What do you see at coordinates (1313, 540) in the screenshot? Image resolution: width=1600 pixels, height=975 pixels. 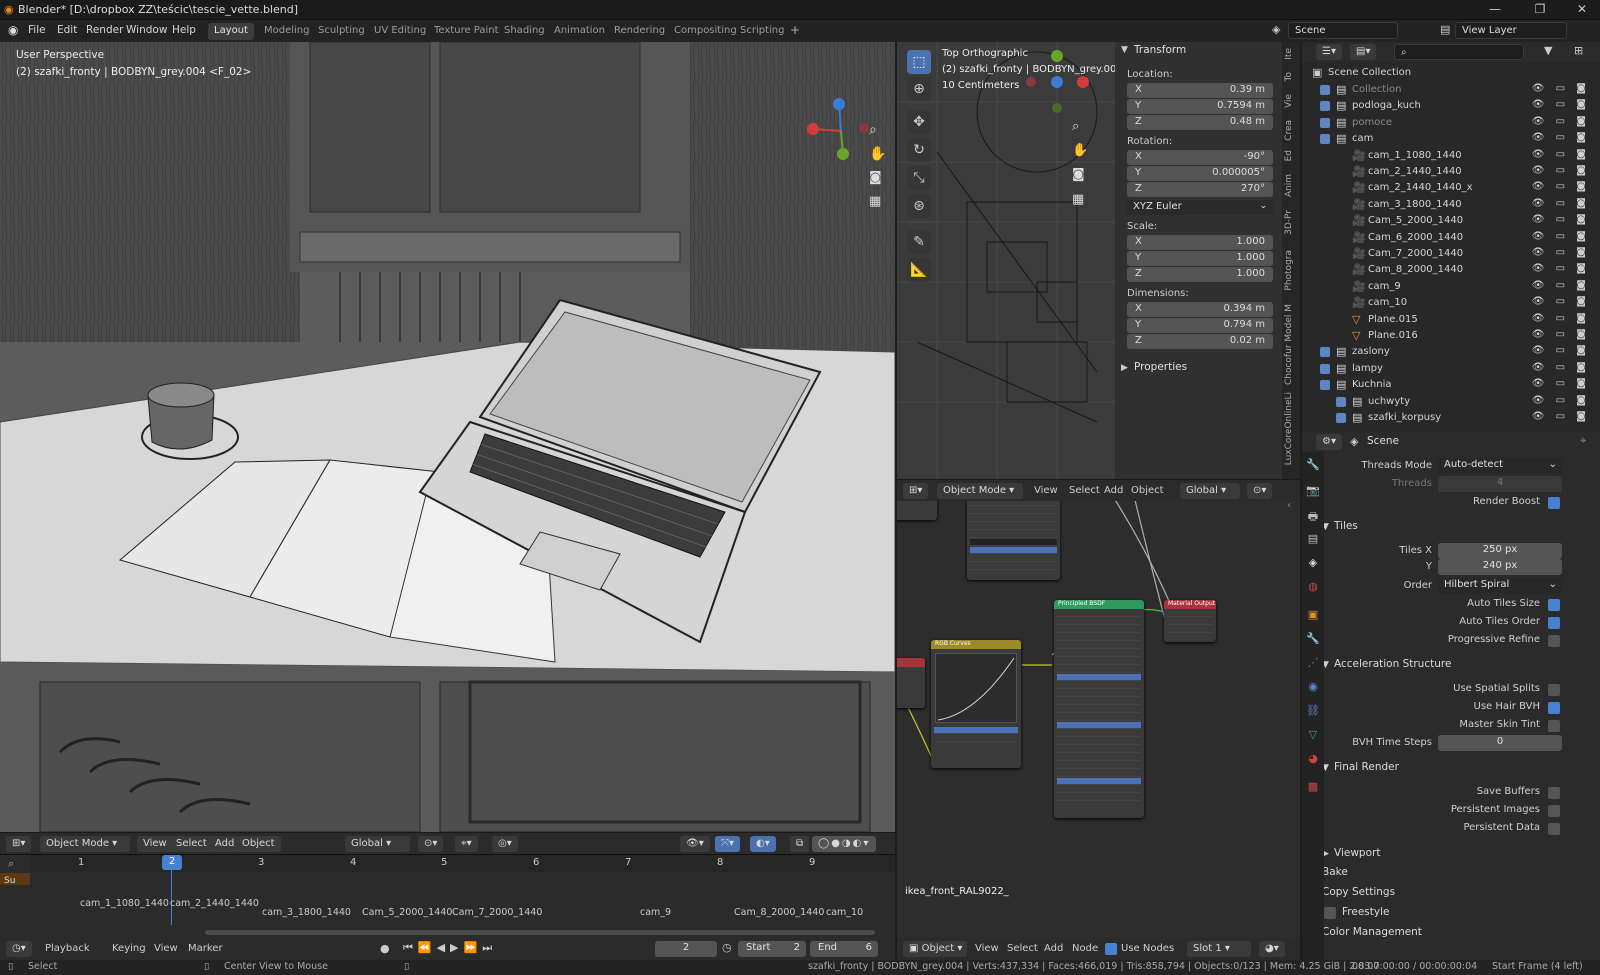 I see `view-layer-tab-icon: ▤` at bounding box center [1313, 540].